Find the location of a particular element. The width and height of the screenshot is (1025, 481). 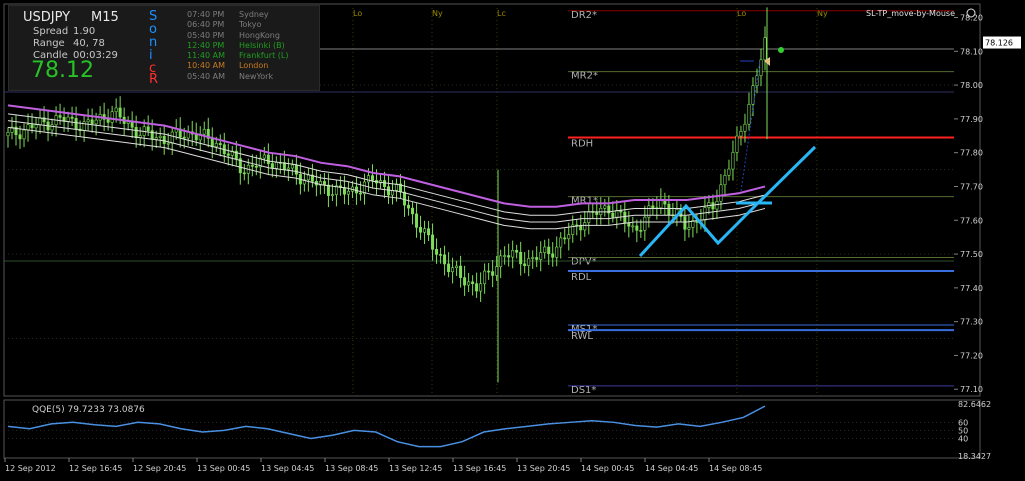

price-tick-label: 77.90 is located at coordinates (971, 119).